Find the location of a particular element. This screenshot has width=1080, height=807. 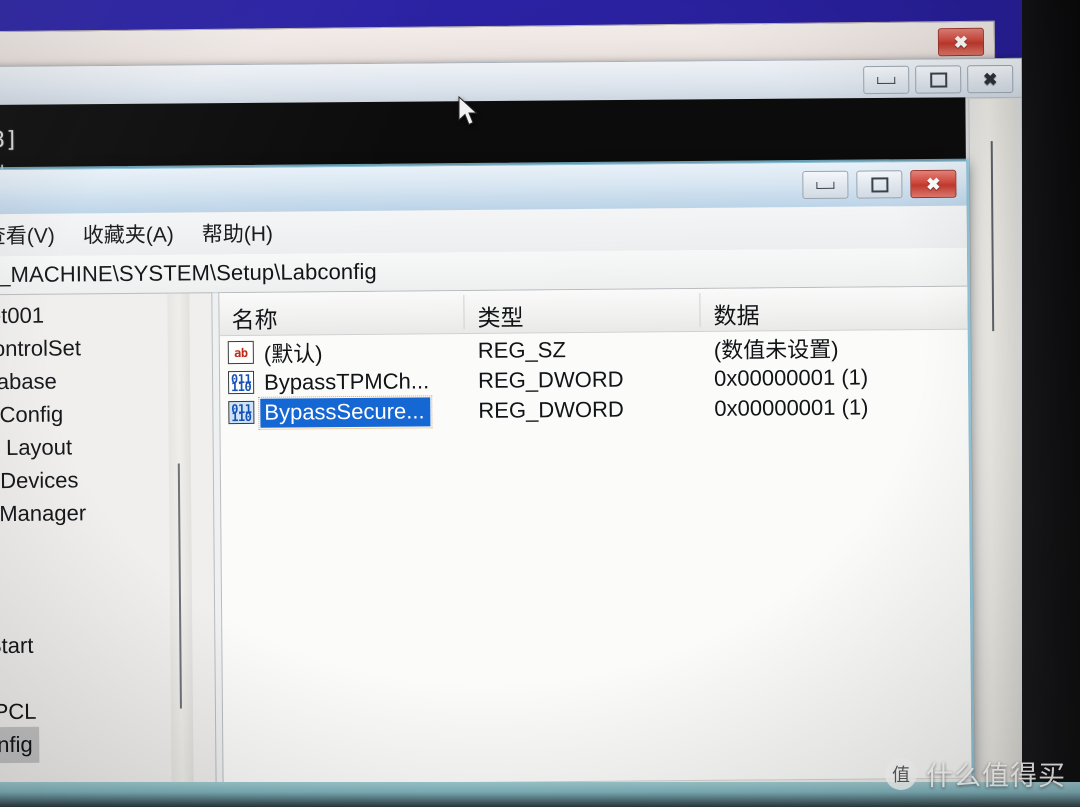

column-header-name: 名称 is located at coordinates (254, 318).